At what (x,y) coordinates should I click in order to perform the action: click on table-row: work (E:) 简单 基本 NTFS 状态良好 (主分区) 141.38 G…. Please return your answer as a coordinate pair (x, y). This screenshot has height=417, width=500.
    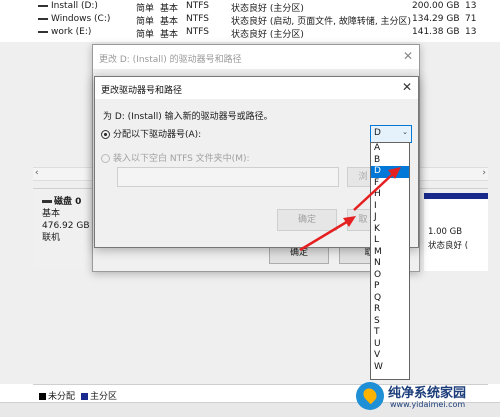
    Looking at the image, I should click on (250, 33).